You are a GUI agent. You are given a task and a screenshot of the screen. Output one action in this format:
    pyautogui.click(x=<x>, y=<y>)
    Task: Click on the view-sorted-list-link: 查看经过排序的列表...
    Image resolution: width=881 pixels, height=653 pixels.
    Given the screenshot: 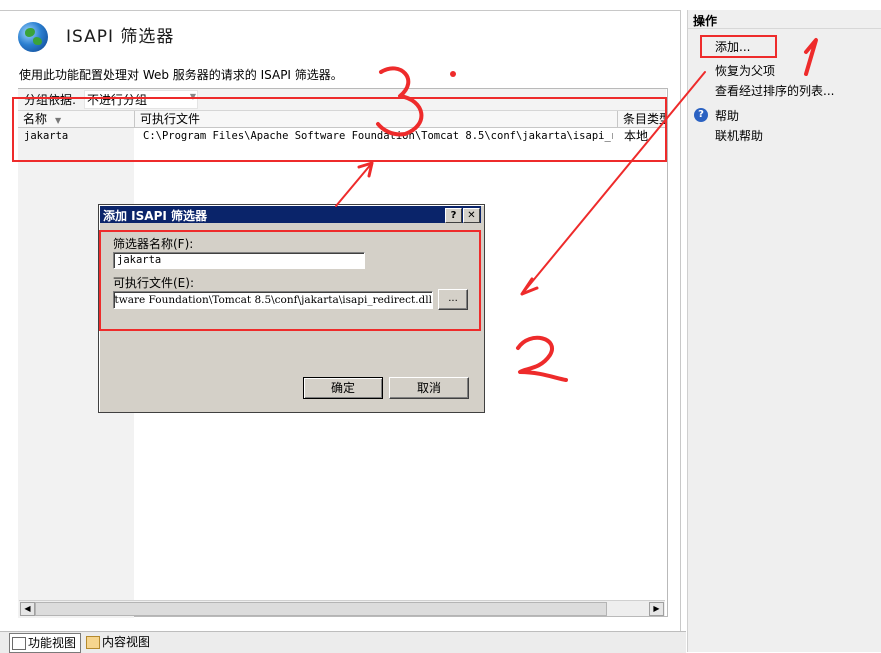 What is the action you would take?
    pyautogui.click(x=774, y=90)
    